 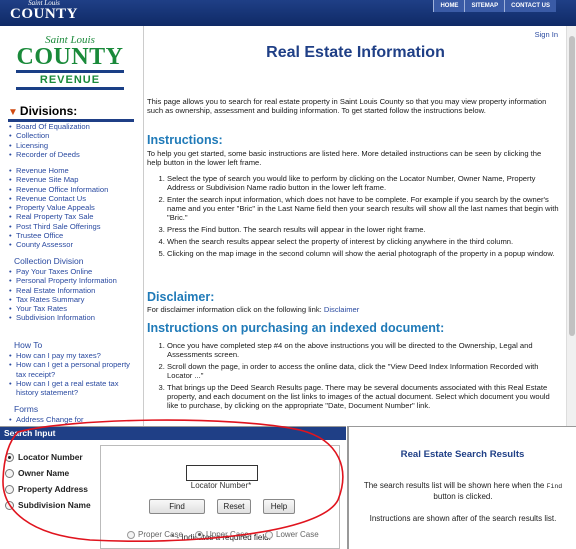 I want to click on sidebar-item-pay-taxes: How can I pay my taxes?, so click(x=69, y=356).